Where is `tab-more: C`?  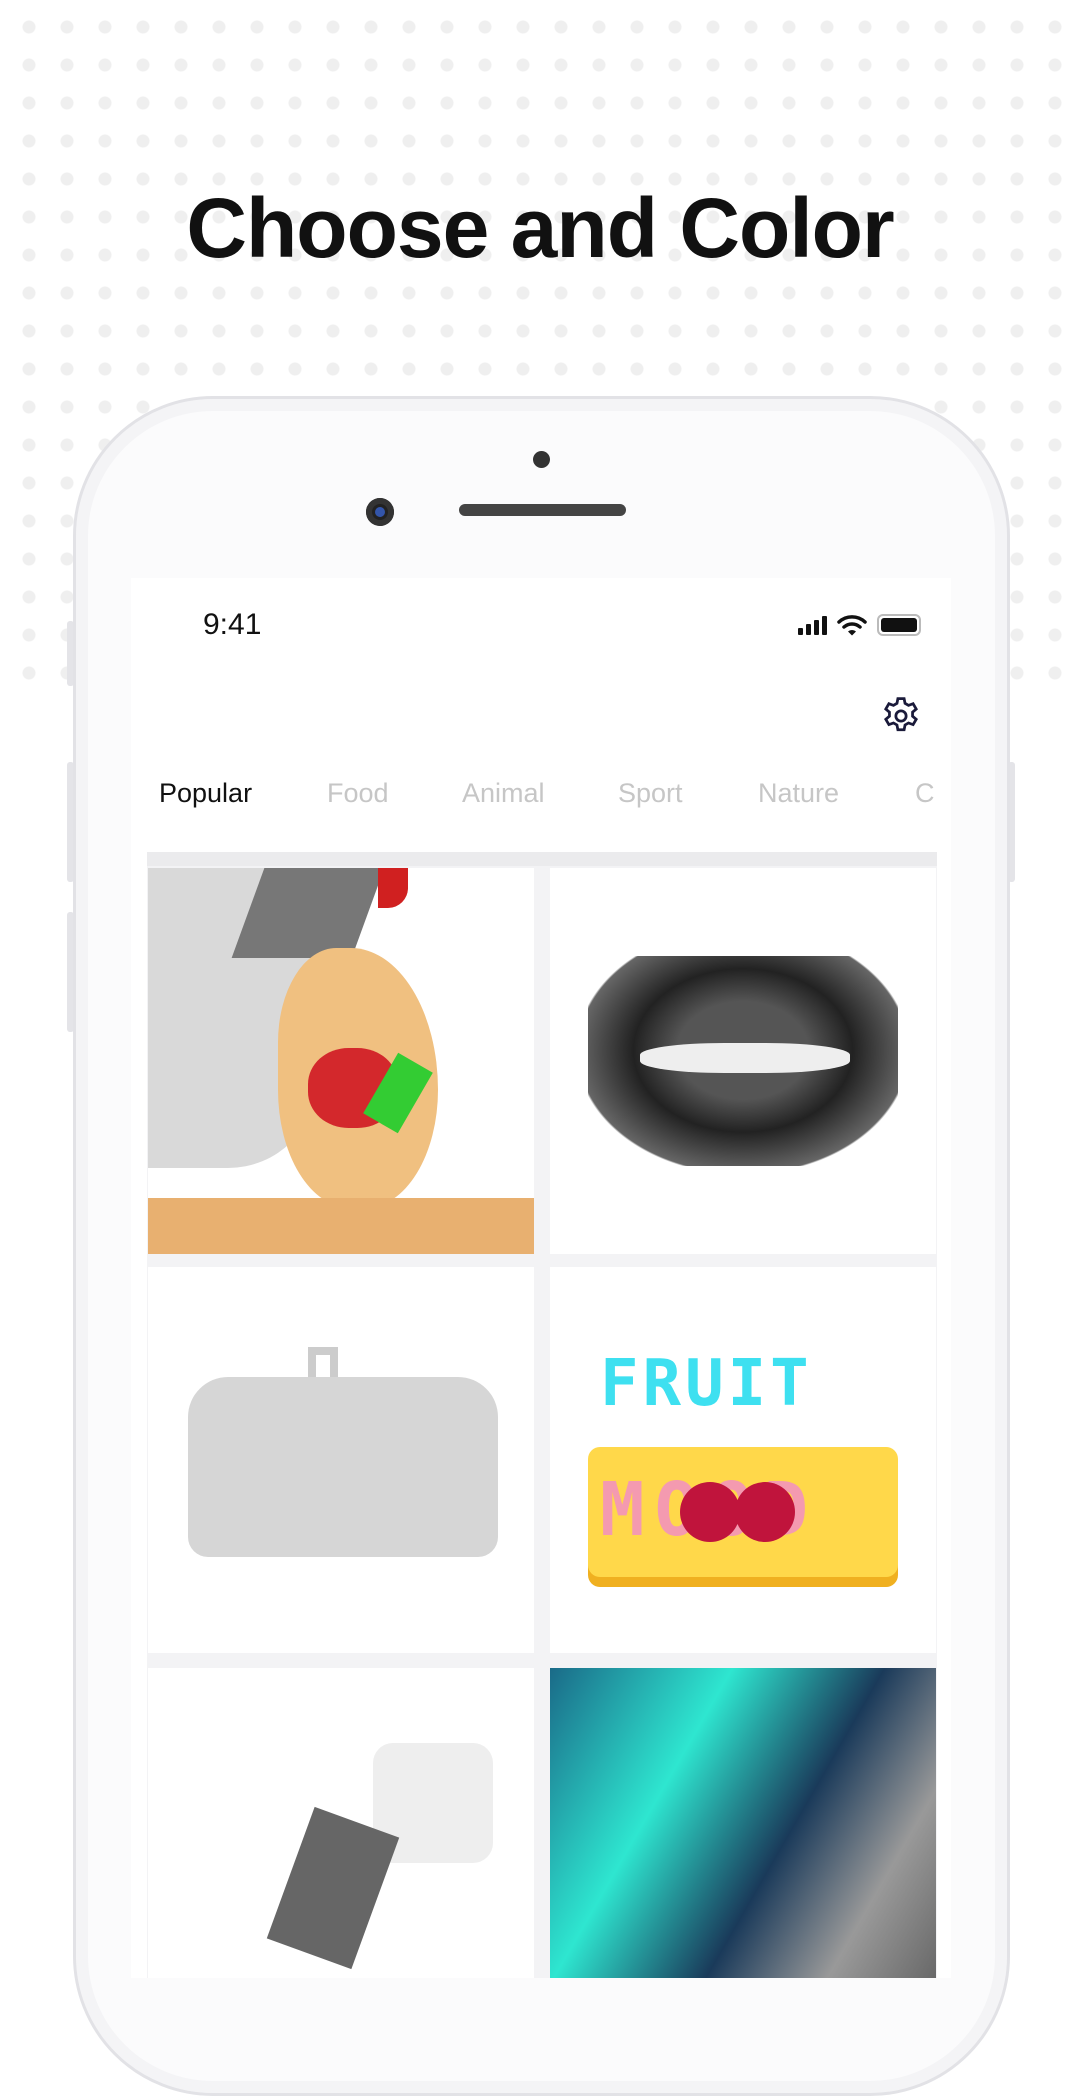
tab-more: C is located at coordinates (925, 793).